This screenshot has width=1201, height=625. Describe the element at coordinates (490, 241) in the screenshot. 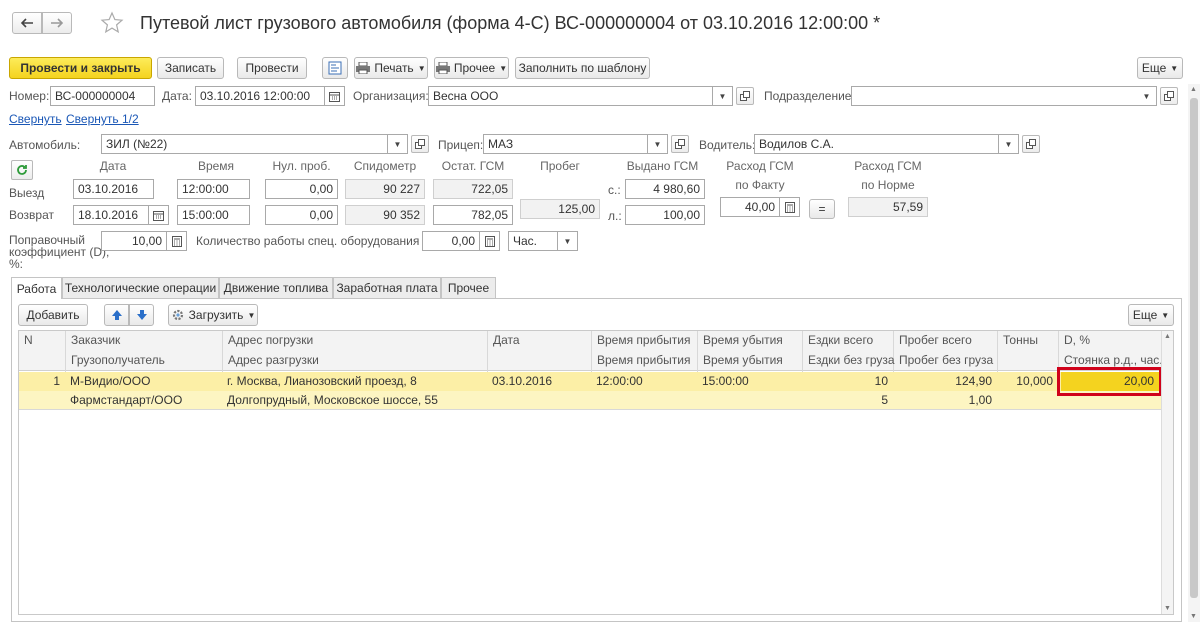

I see `special-calc-button` at that location.